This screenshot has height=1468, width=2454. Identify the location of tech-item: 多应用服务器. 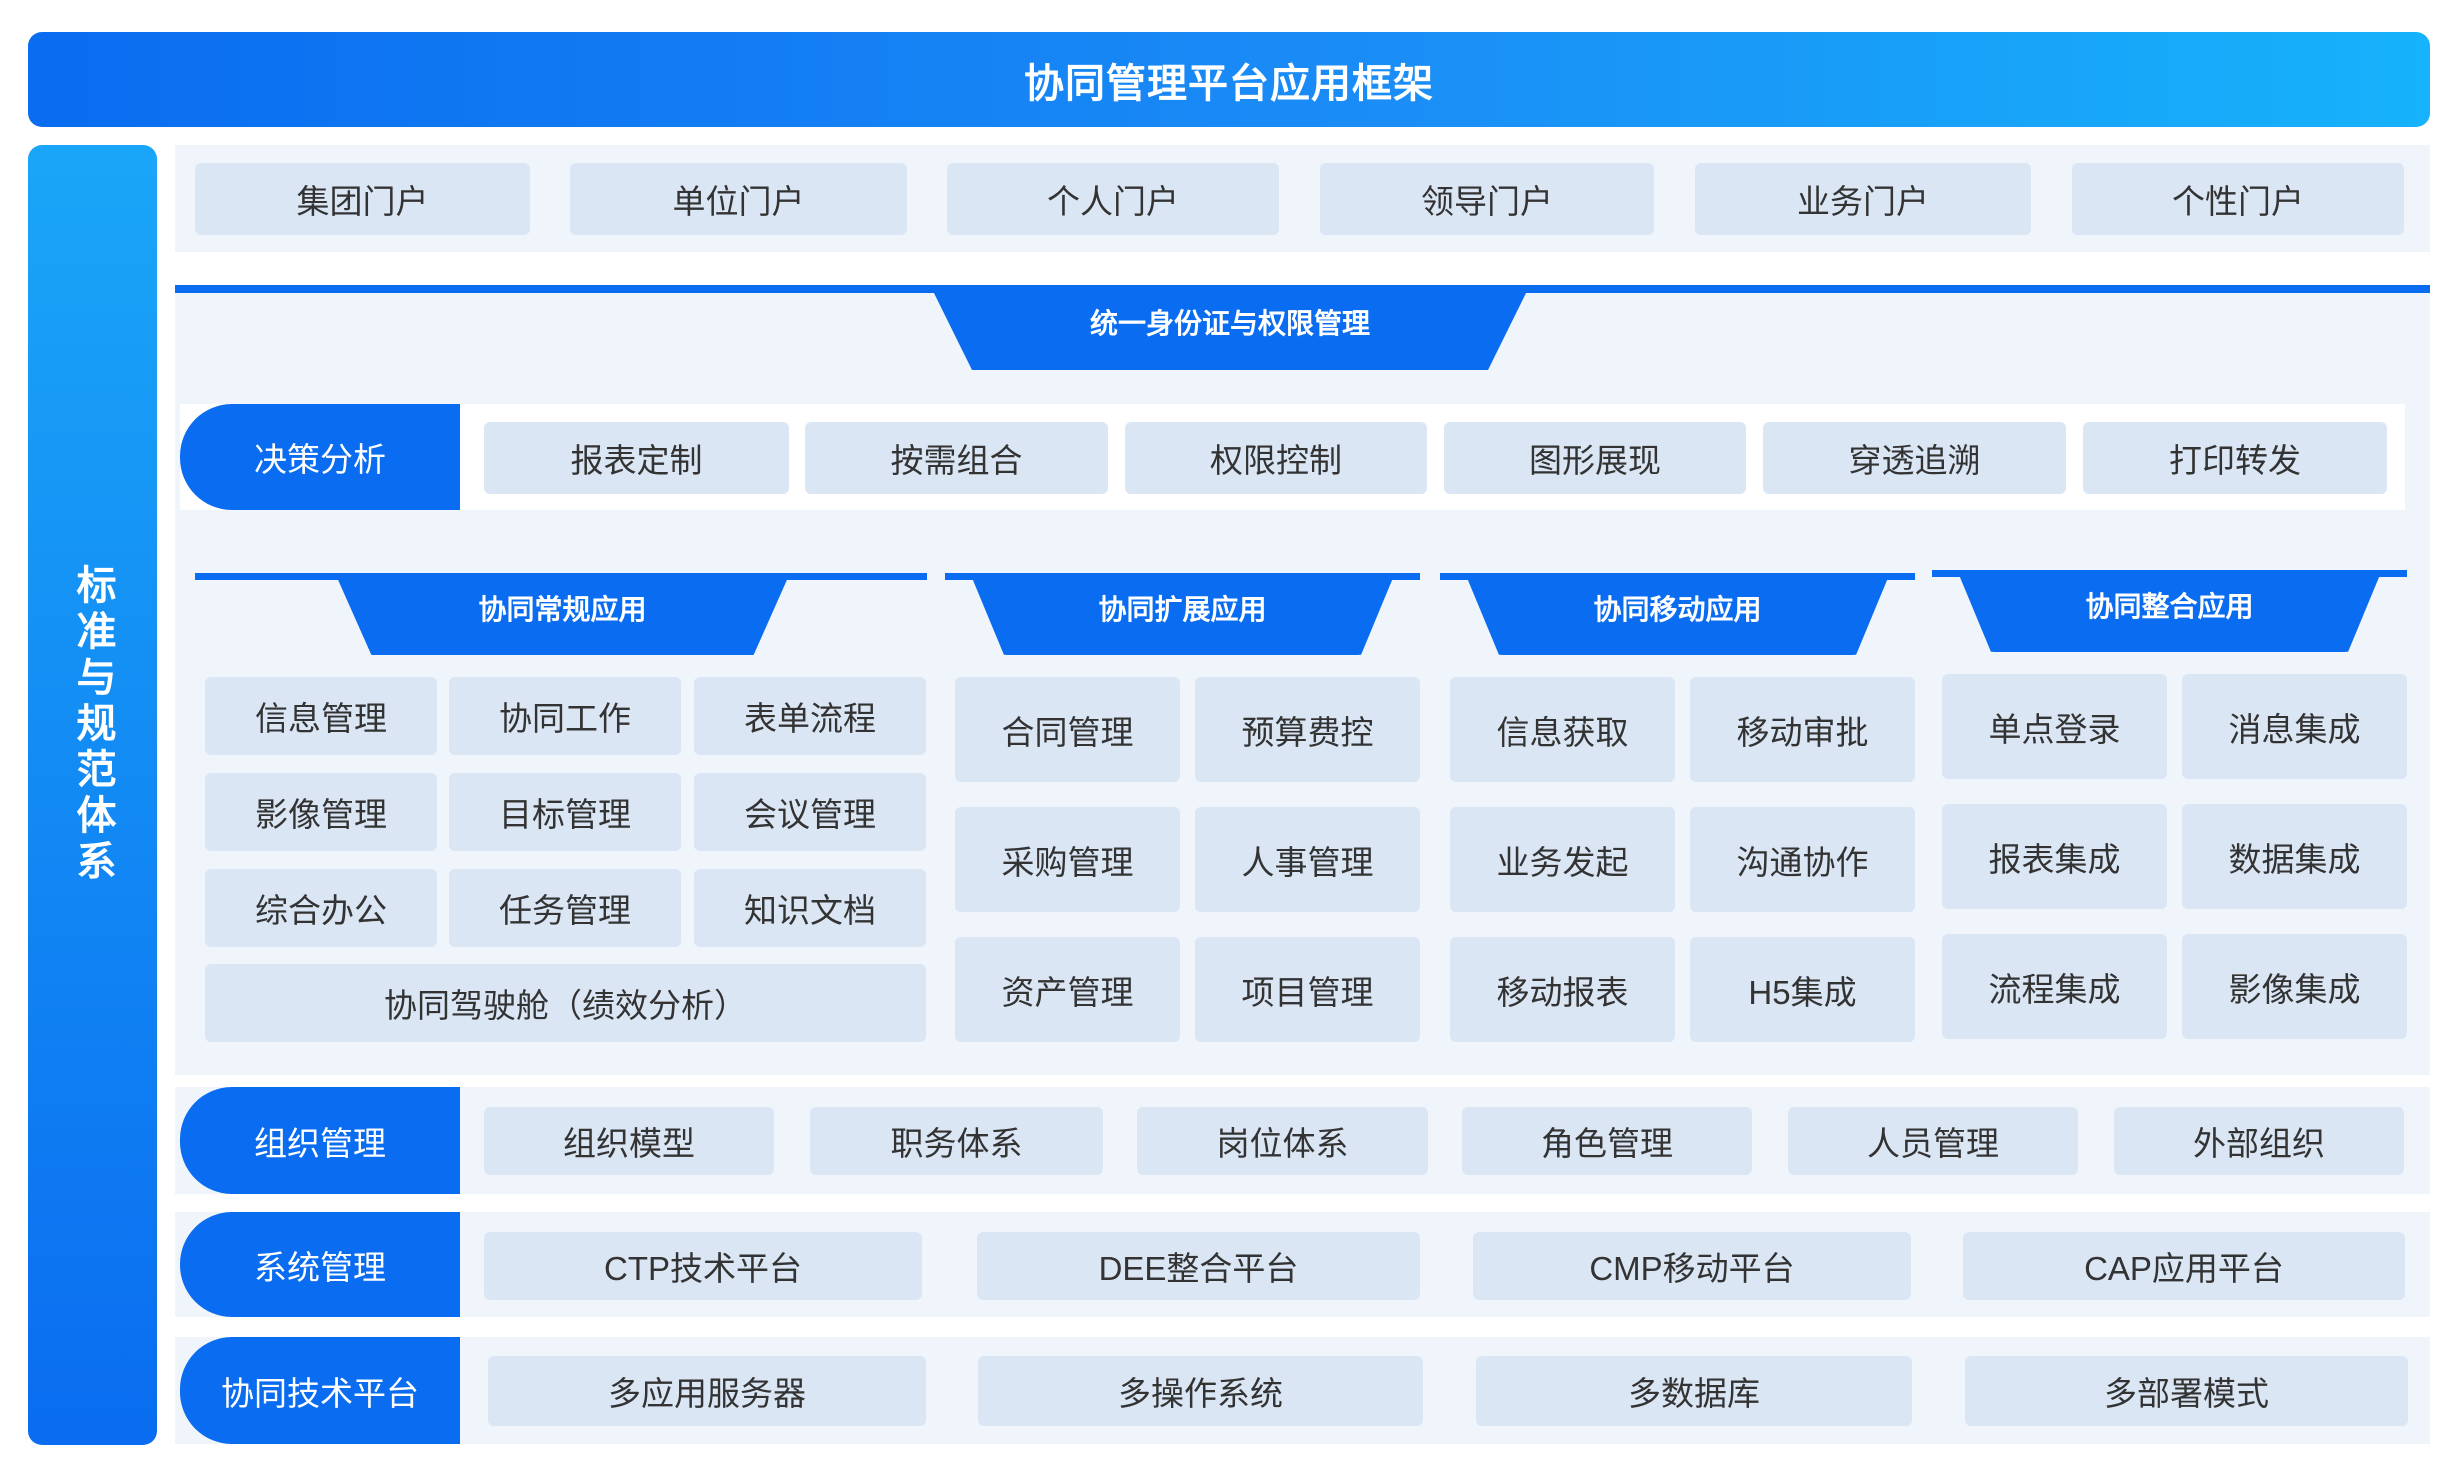
(707, 1391).